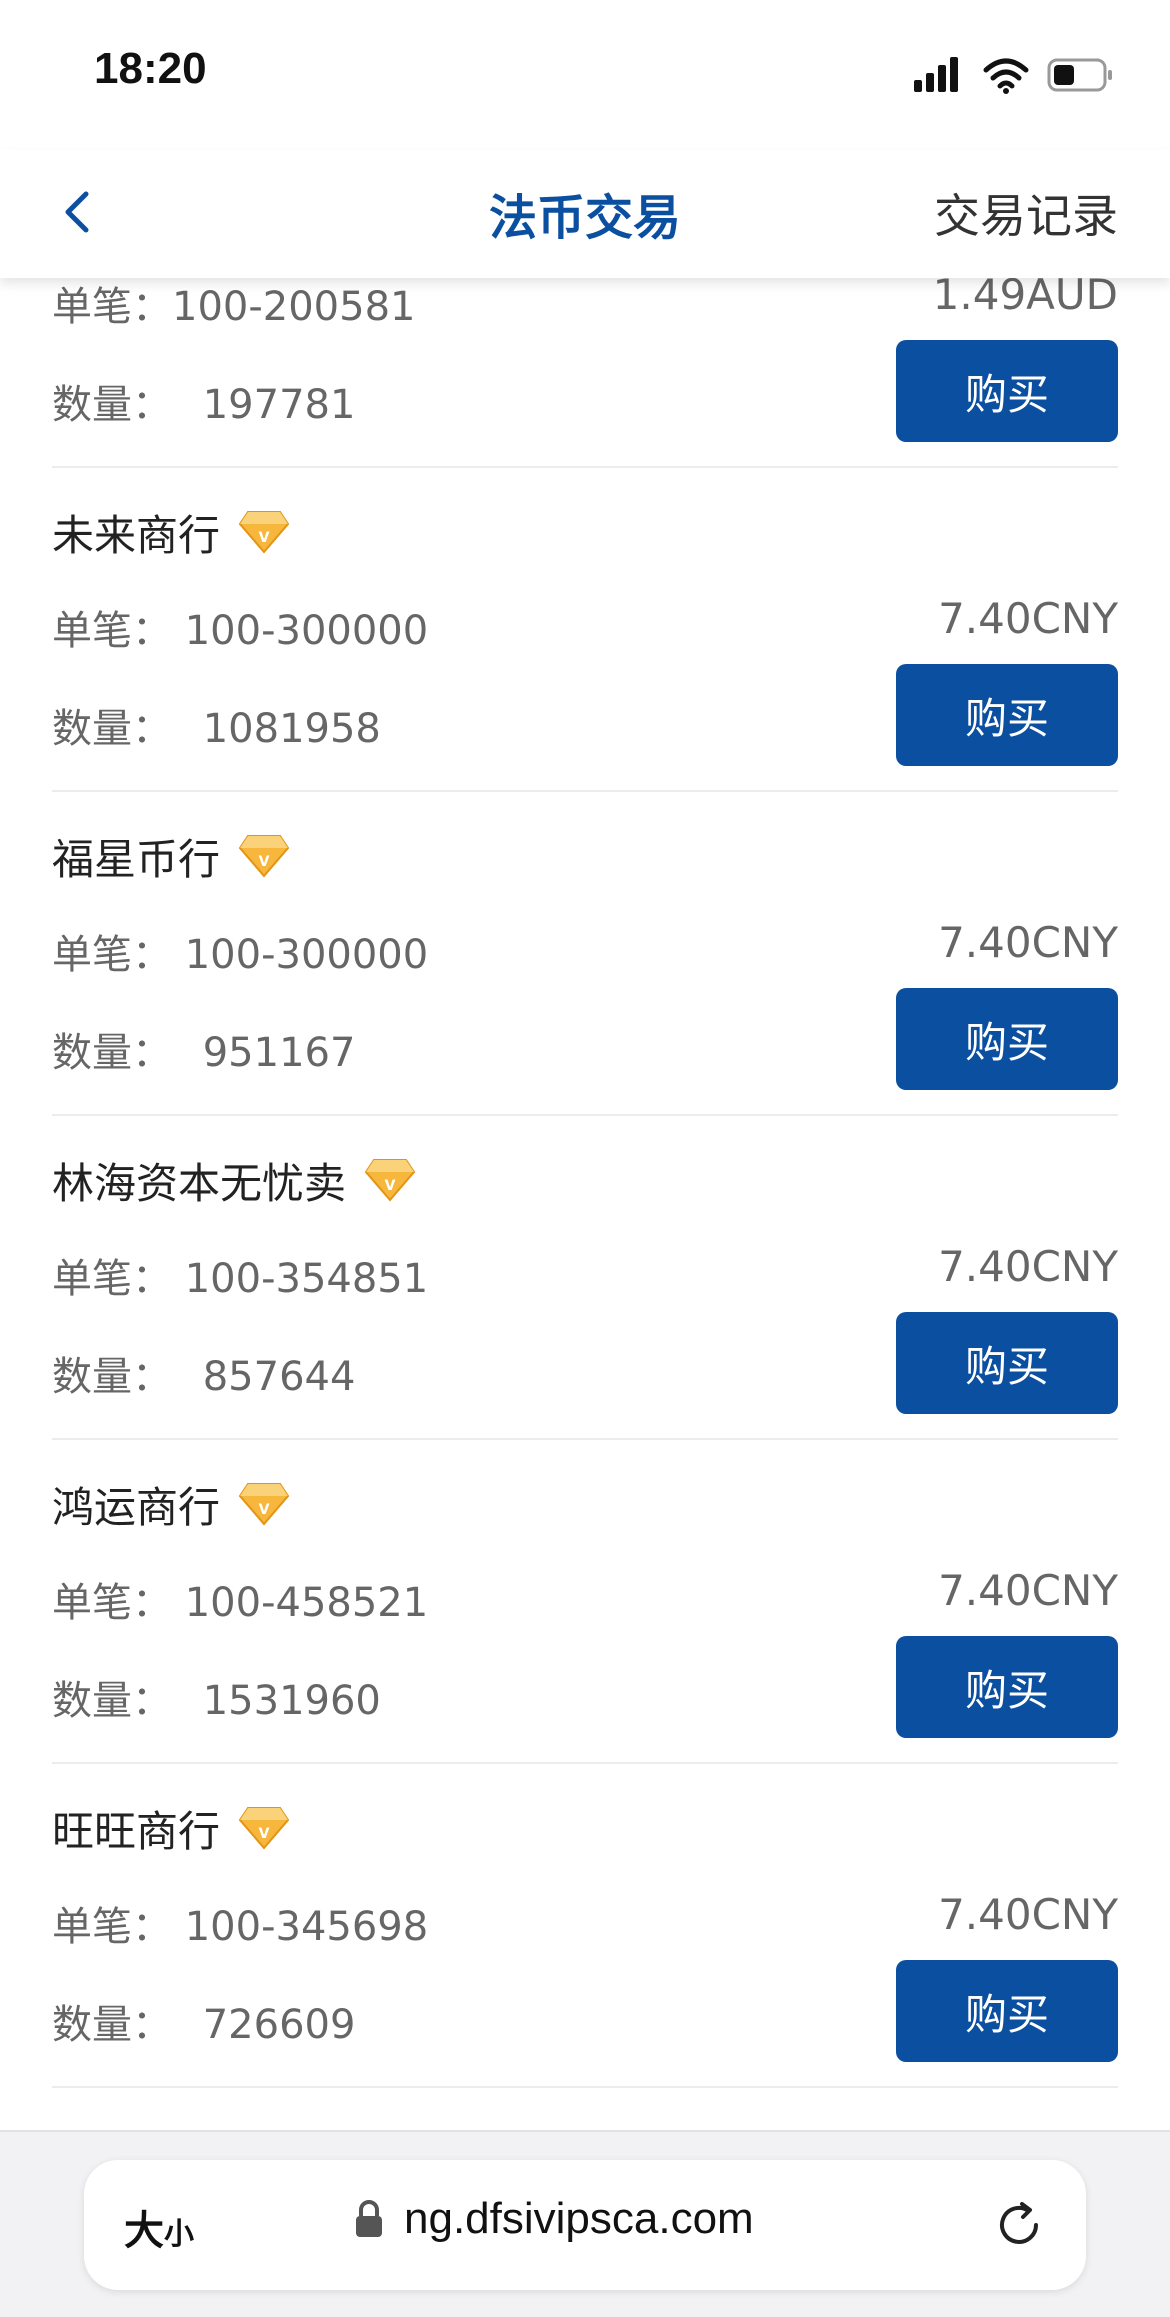  Describe the element at coordinates (136, 535) in the screenshot. I see `merchant-name: 未来商行` at that location.